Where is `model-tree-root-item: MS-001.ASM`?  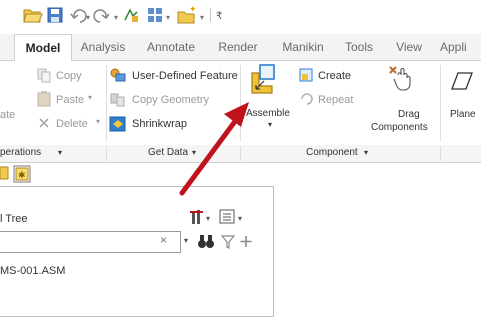 model-tree-root-item: MS-001.ASM is located at coordinates (32, 271).